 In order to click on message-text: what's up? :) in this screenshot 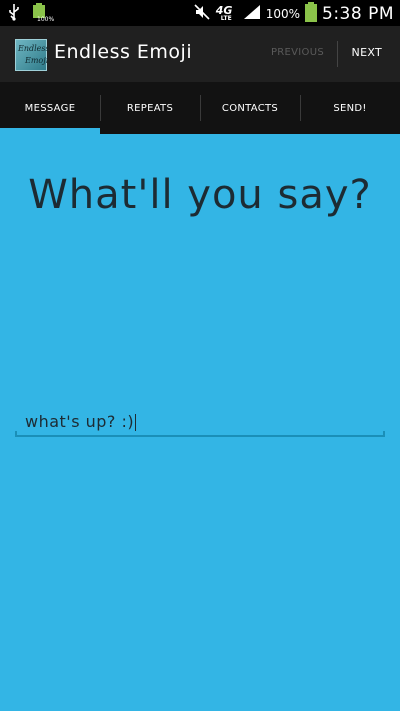, I will do `click(80, 421)`.